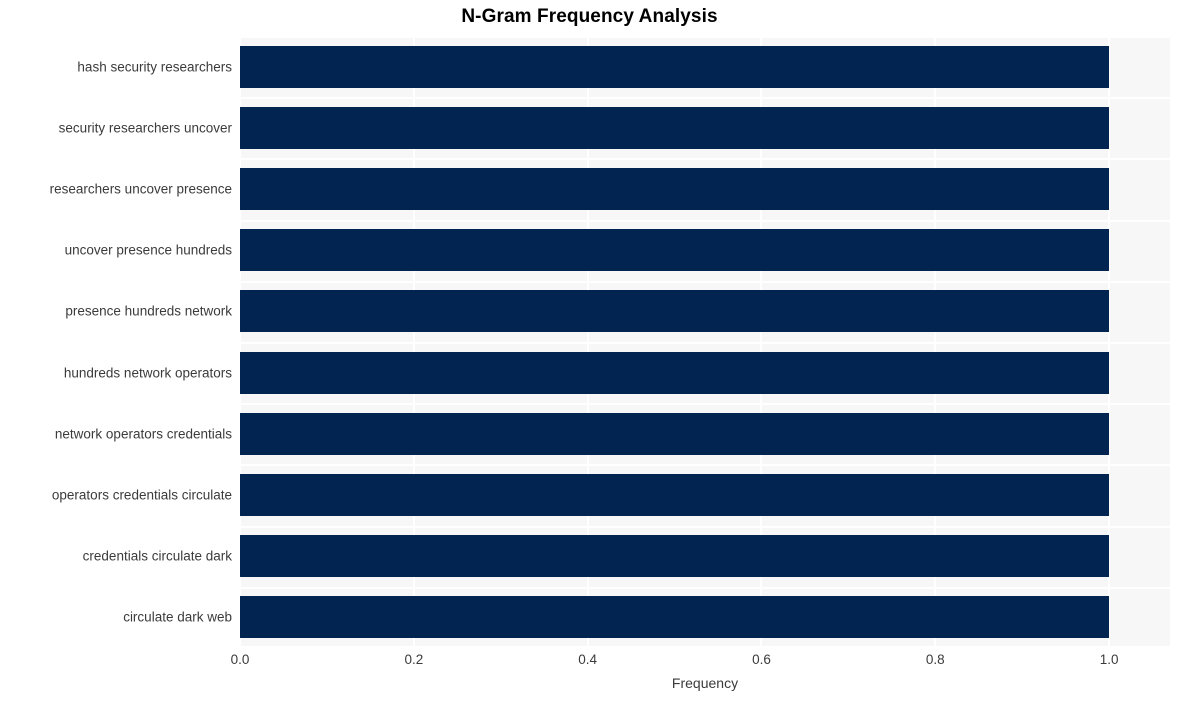 This screenshot has height=701, width=1179. I want to click on y-axis-tick-label: presence hundreds network, so click(148, 311).